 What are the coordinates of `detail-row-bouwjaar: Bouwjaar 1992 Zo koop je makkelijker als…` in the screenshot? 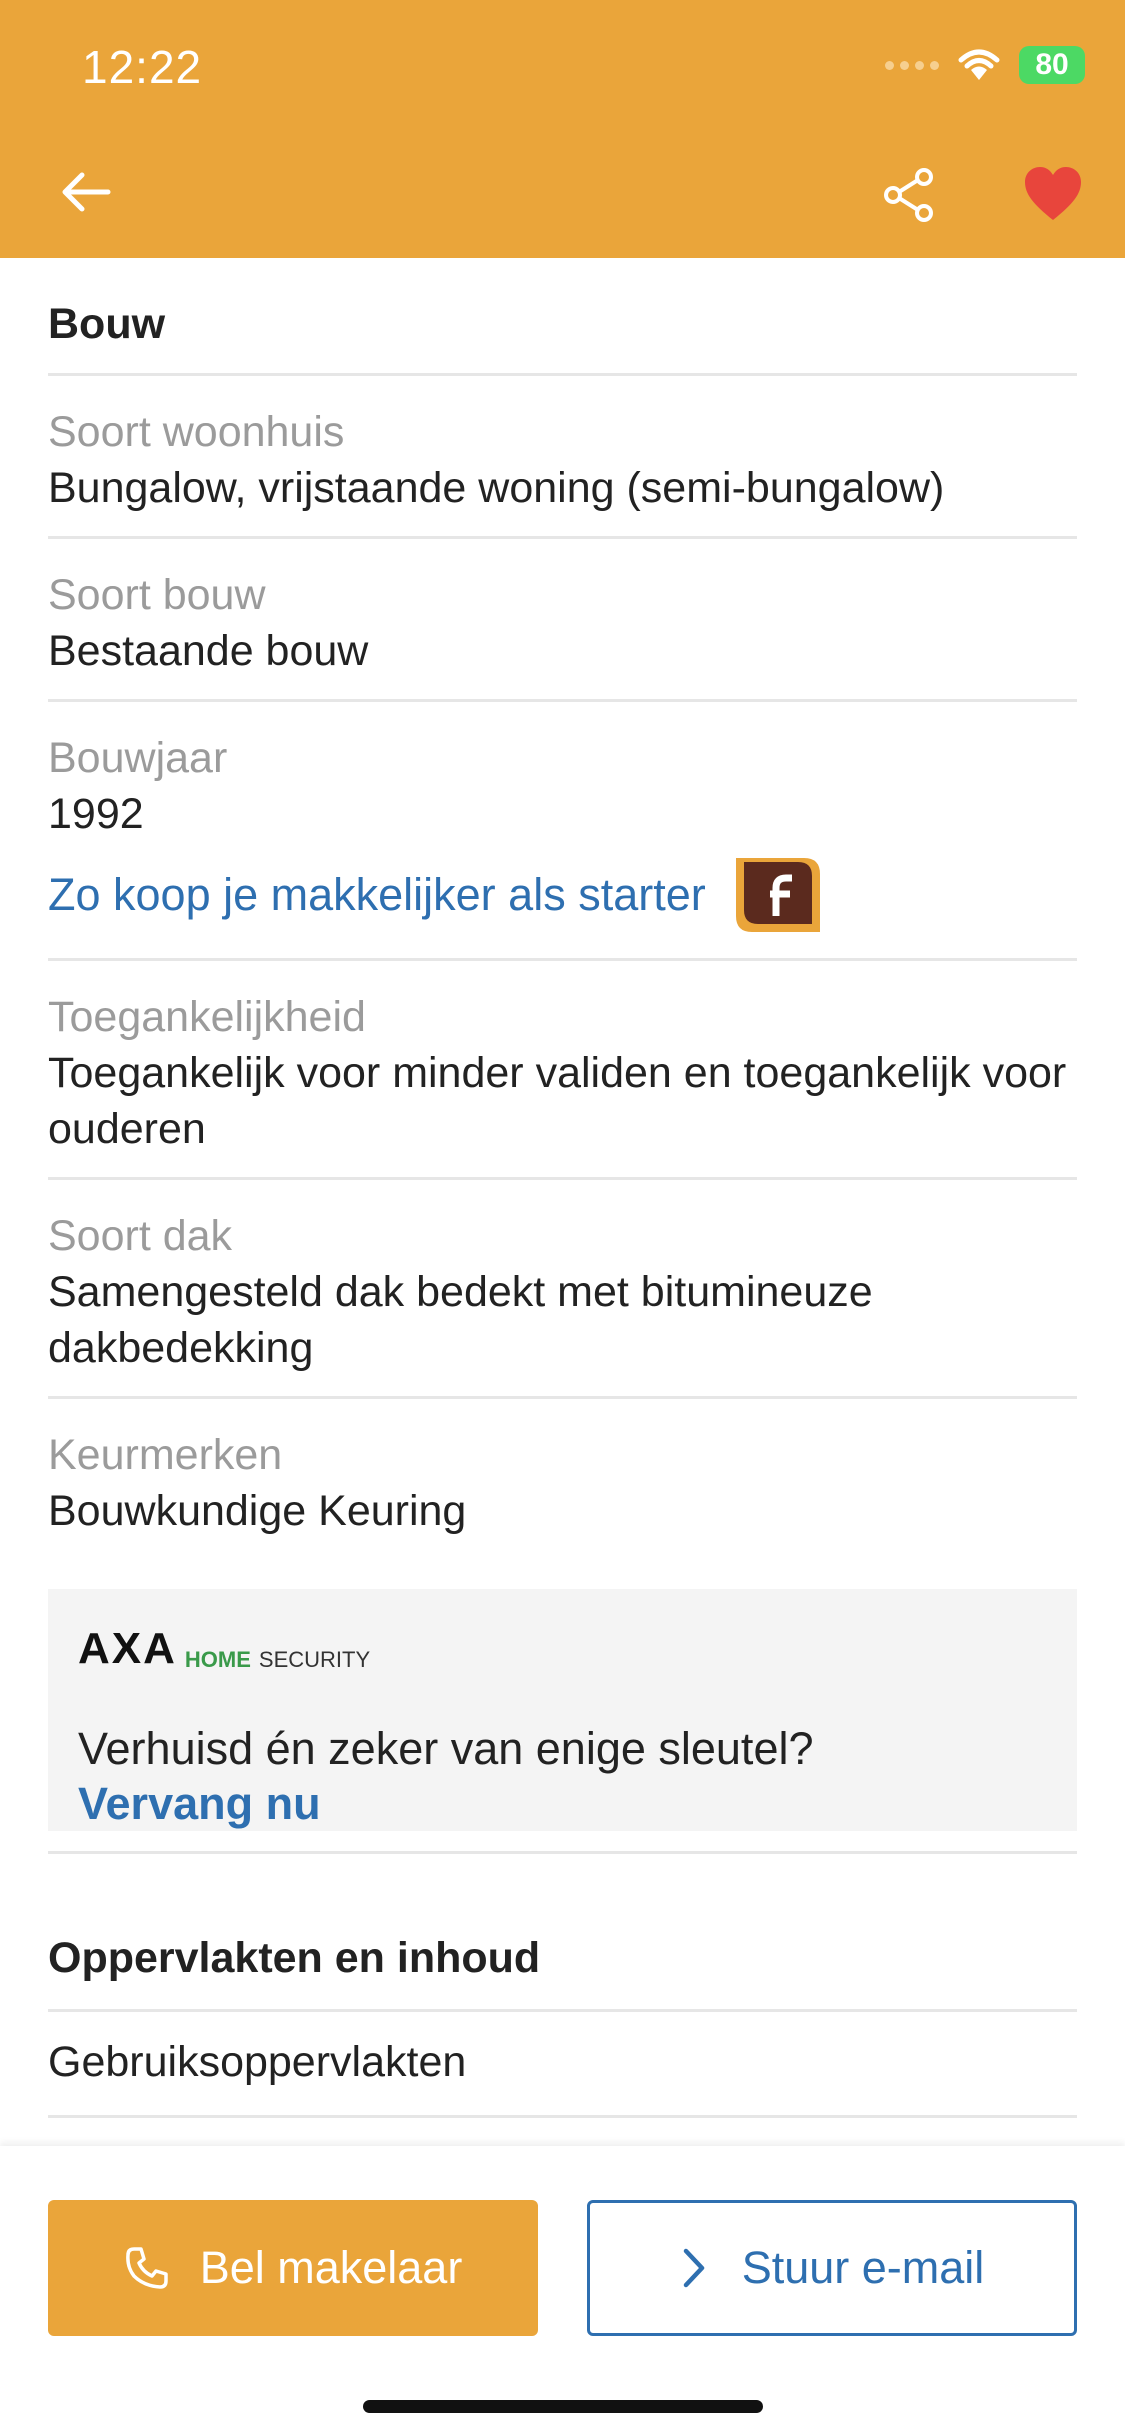 It's located at (562, 831).